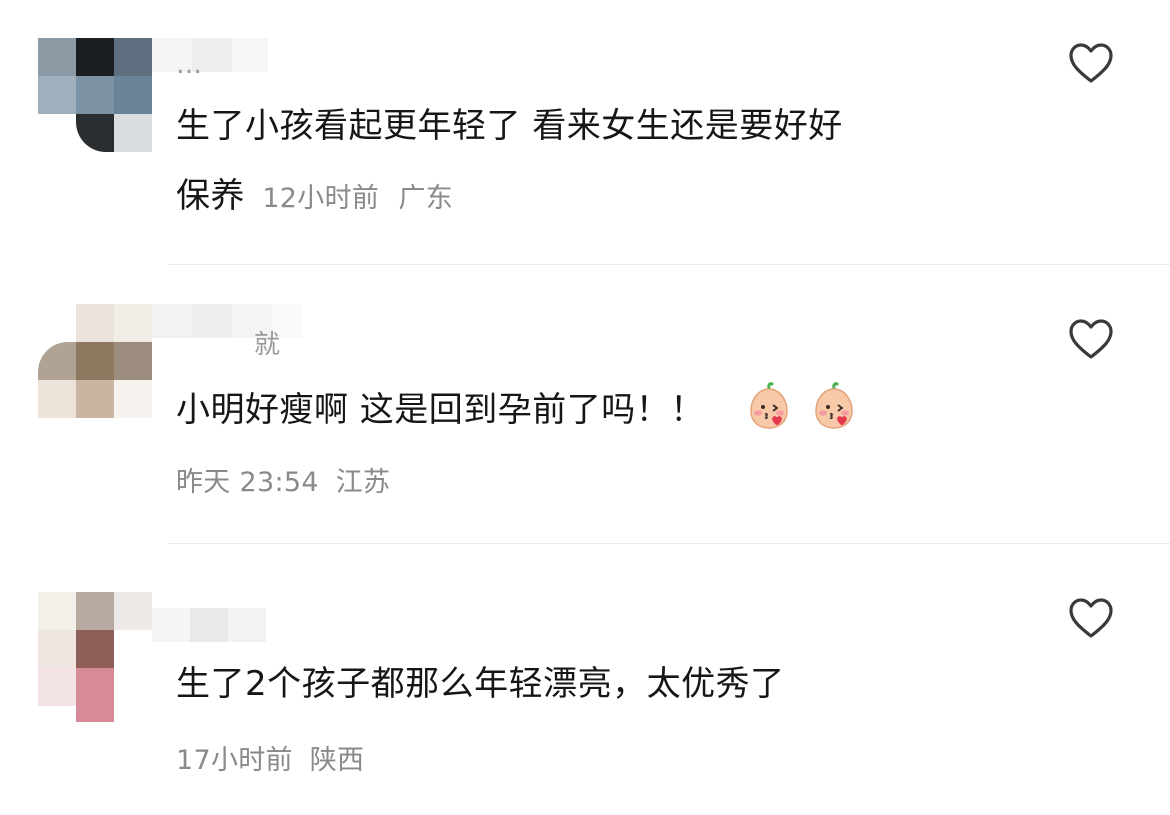  I want to click on comment-location: 江苏, so click(363, 482).